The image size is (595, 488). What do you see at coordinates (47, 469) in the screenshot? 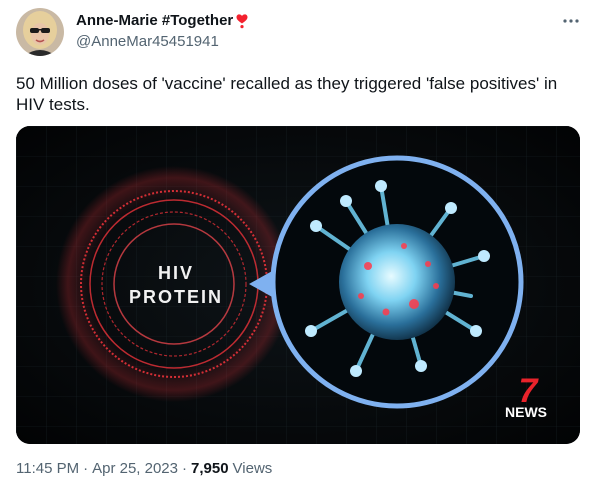
I see `tweet-time: 11:45 PM` at bounding box center [47, 469].